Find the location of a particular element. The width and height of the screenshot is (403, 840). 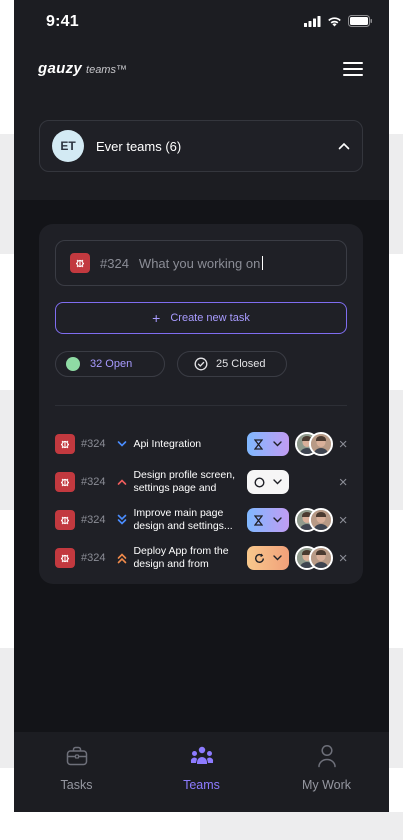

create-task-label: Create new task is located at coordinates (210, 318).